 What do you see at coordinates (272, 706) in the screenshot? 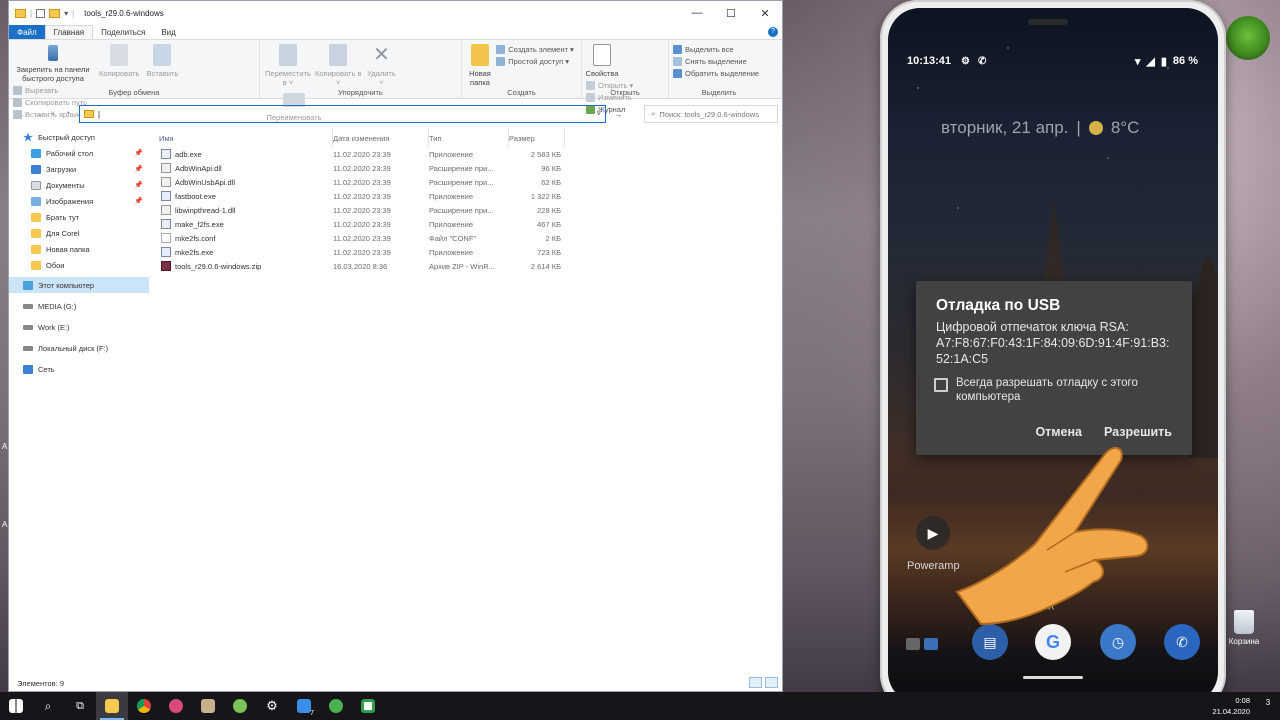
I see `settings-taskbar-button: ⚙` at bounding box center [272, 706].